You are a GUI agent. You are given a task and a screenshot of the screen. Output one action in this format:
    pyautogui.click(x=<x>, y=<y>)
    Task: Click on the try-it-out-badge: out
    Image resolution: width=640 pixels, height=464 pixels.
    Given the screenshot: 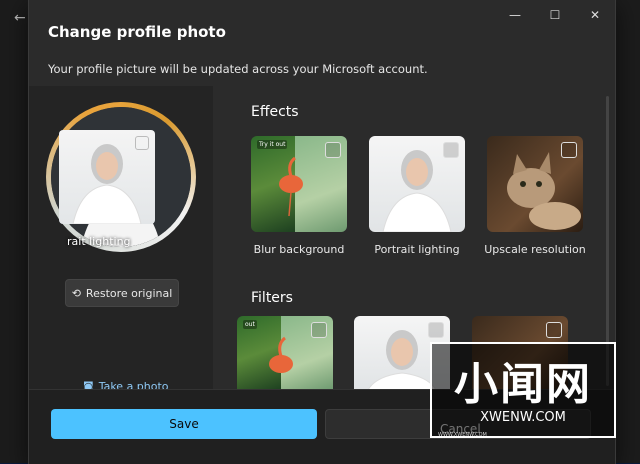 What is the action you would take?
    pyautogui.click(x=250, y=324)
    